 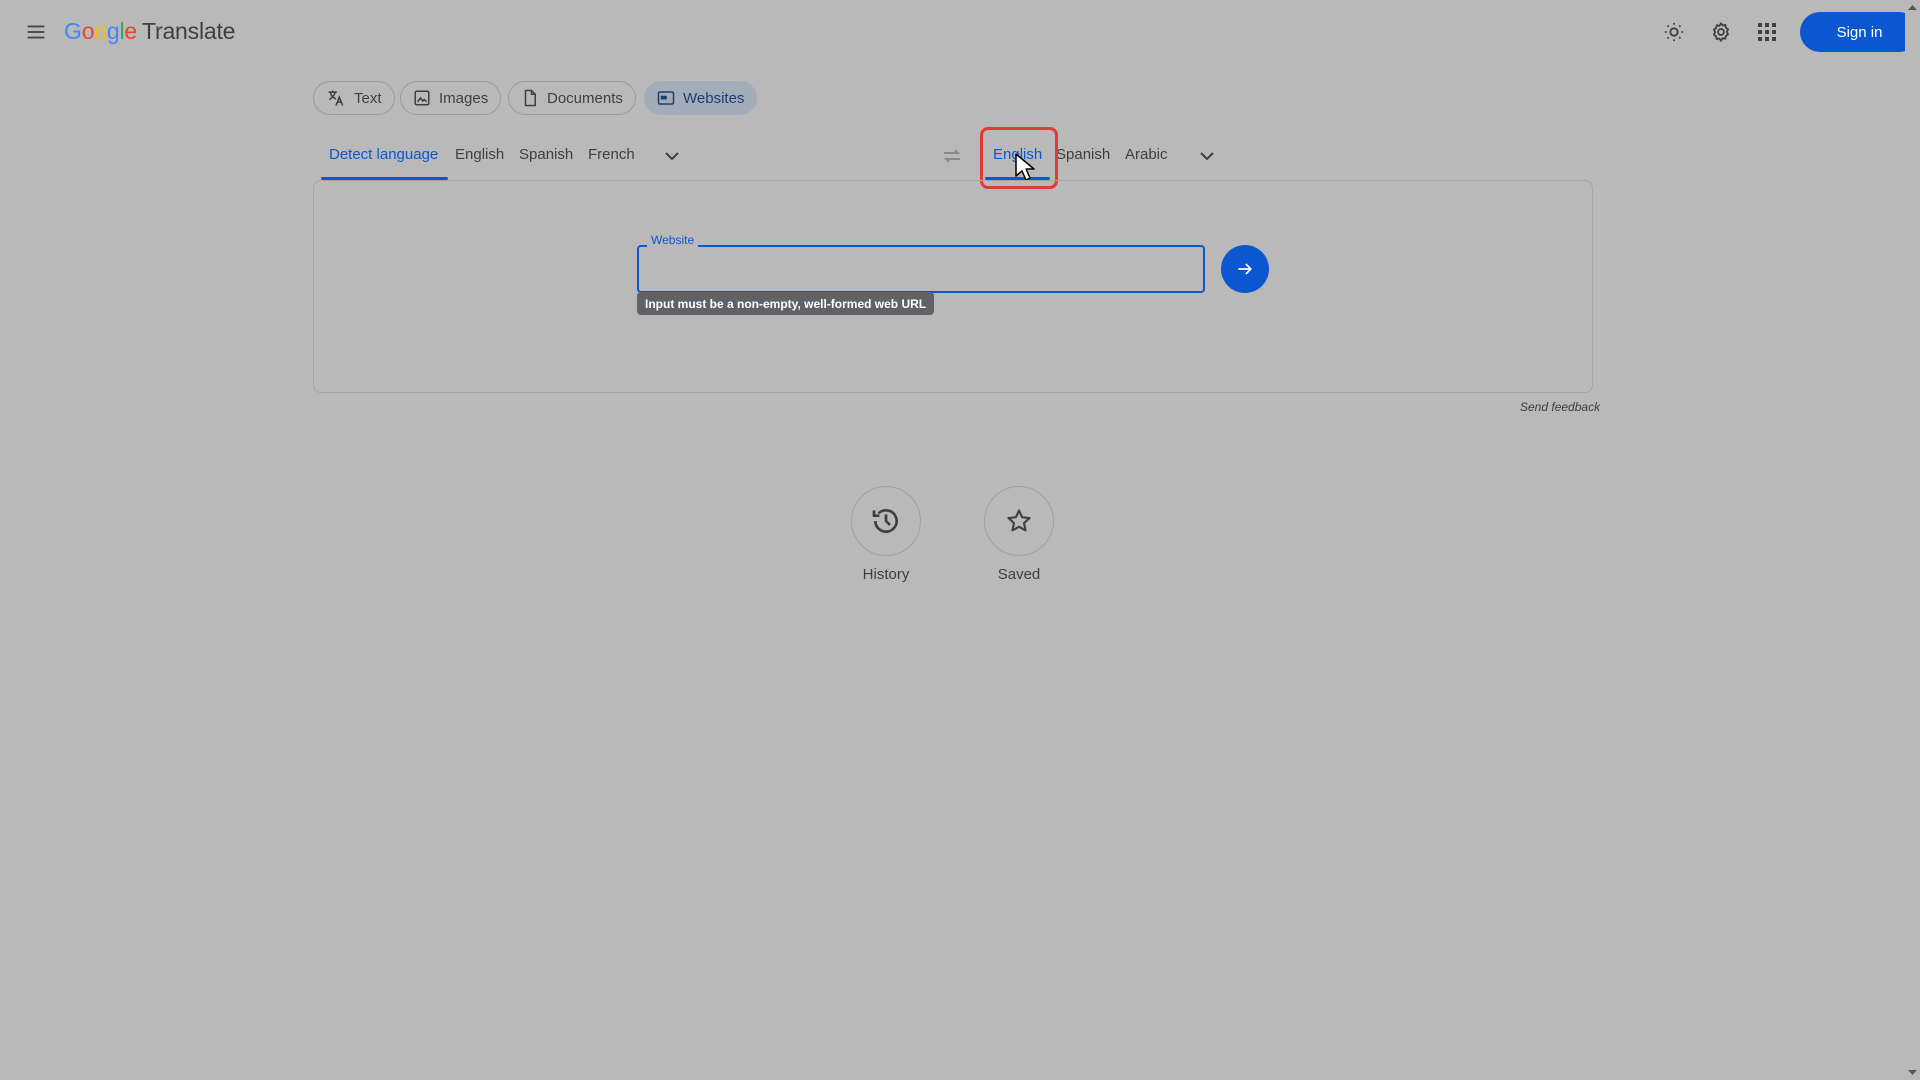 What do you see at coordinates (73, 31) in the screenshot?
I see `logo-letter: G` at bounding box center [73, 31].